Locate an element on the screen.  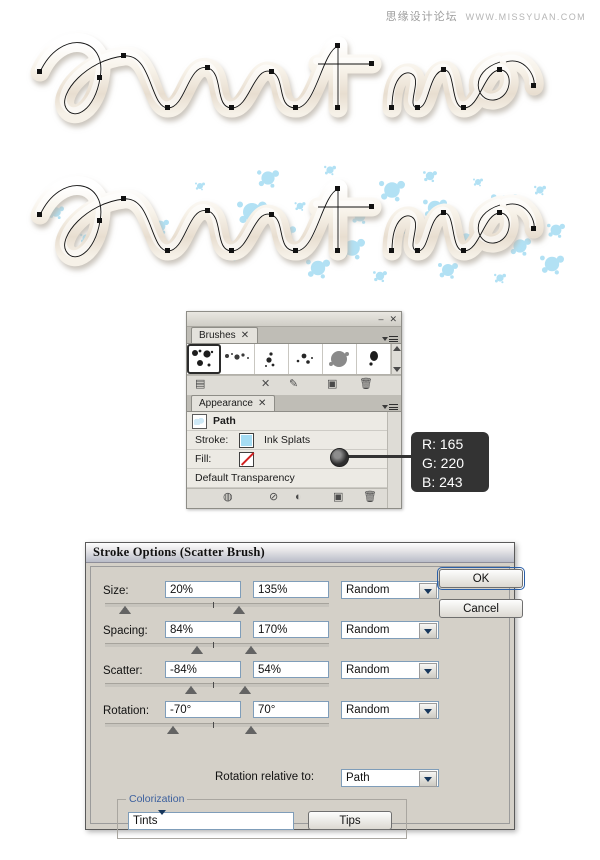
scatter-max-input: 54% is located at coordinates (291, 669).